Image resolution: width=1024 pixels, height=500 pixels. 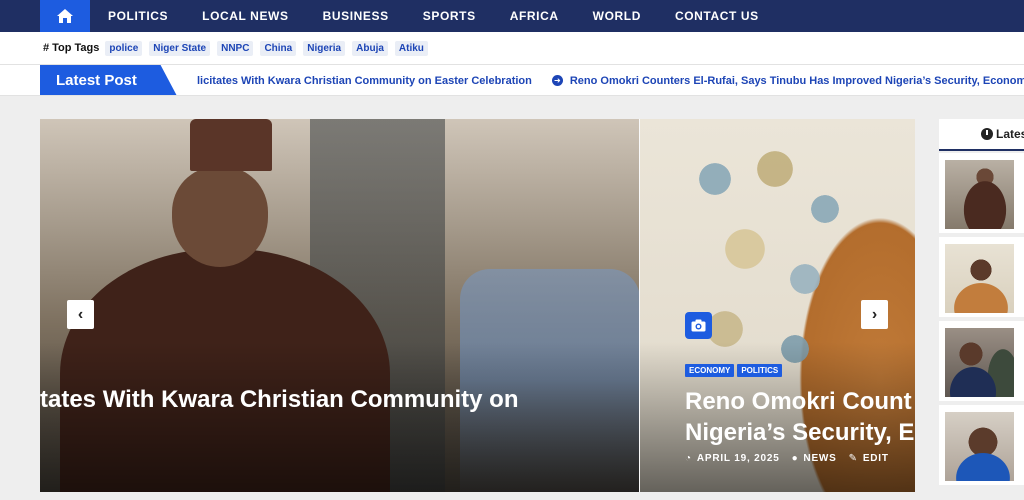 I want to click on latest-post-label: Latest Post, so click(x=108, y=80).